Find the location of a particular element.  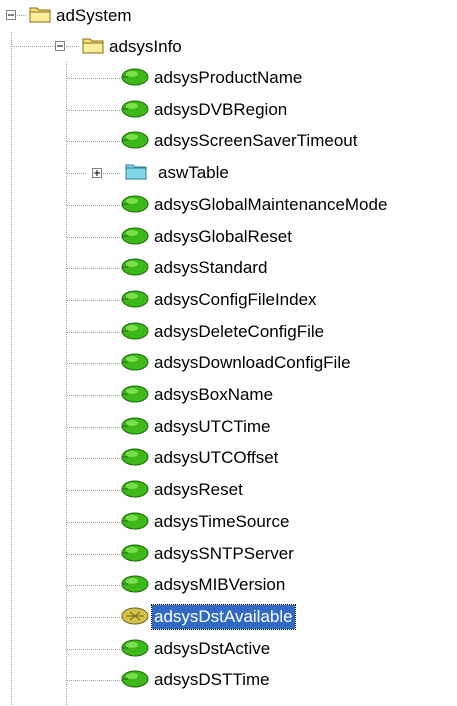

tree-node-adsysutctime: adsysUTCTime is located at coordinates (195, 427).